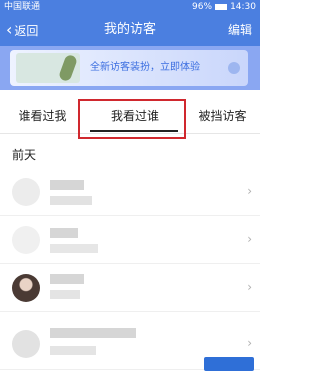 The height and width of the screenshot is (375, 320). What do you see at coordinates (24, 155) in the screenshot?
I see `section-header: 前天` at bounding box center [24, 155].